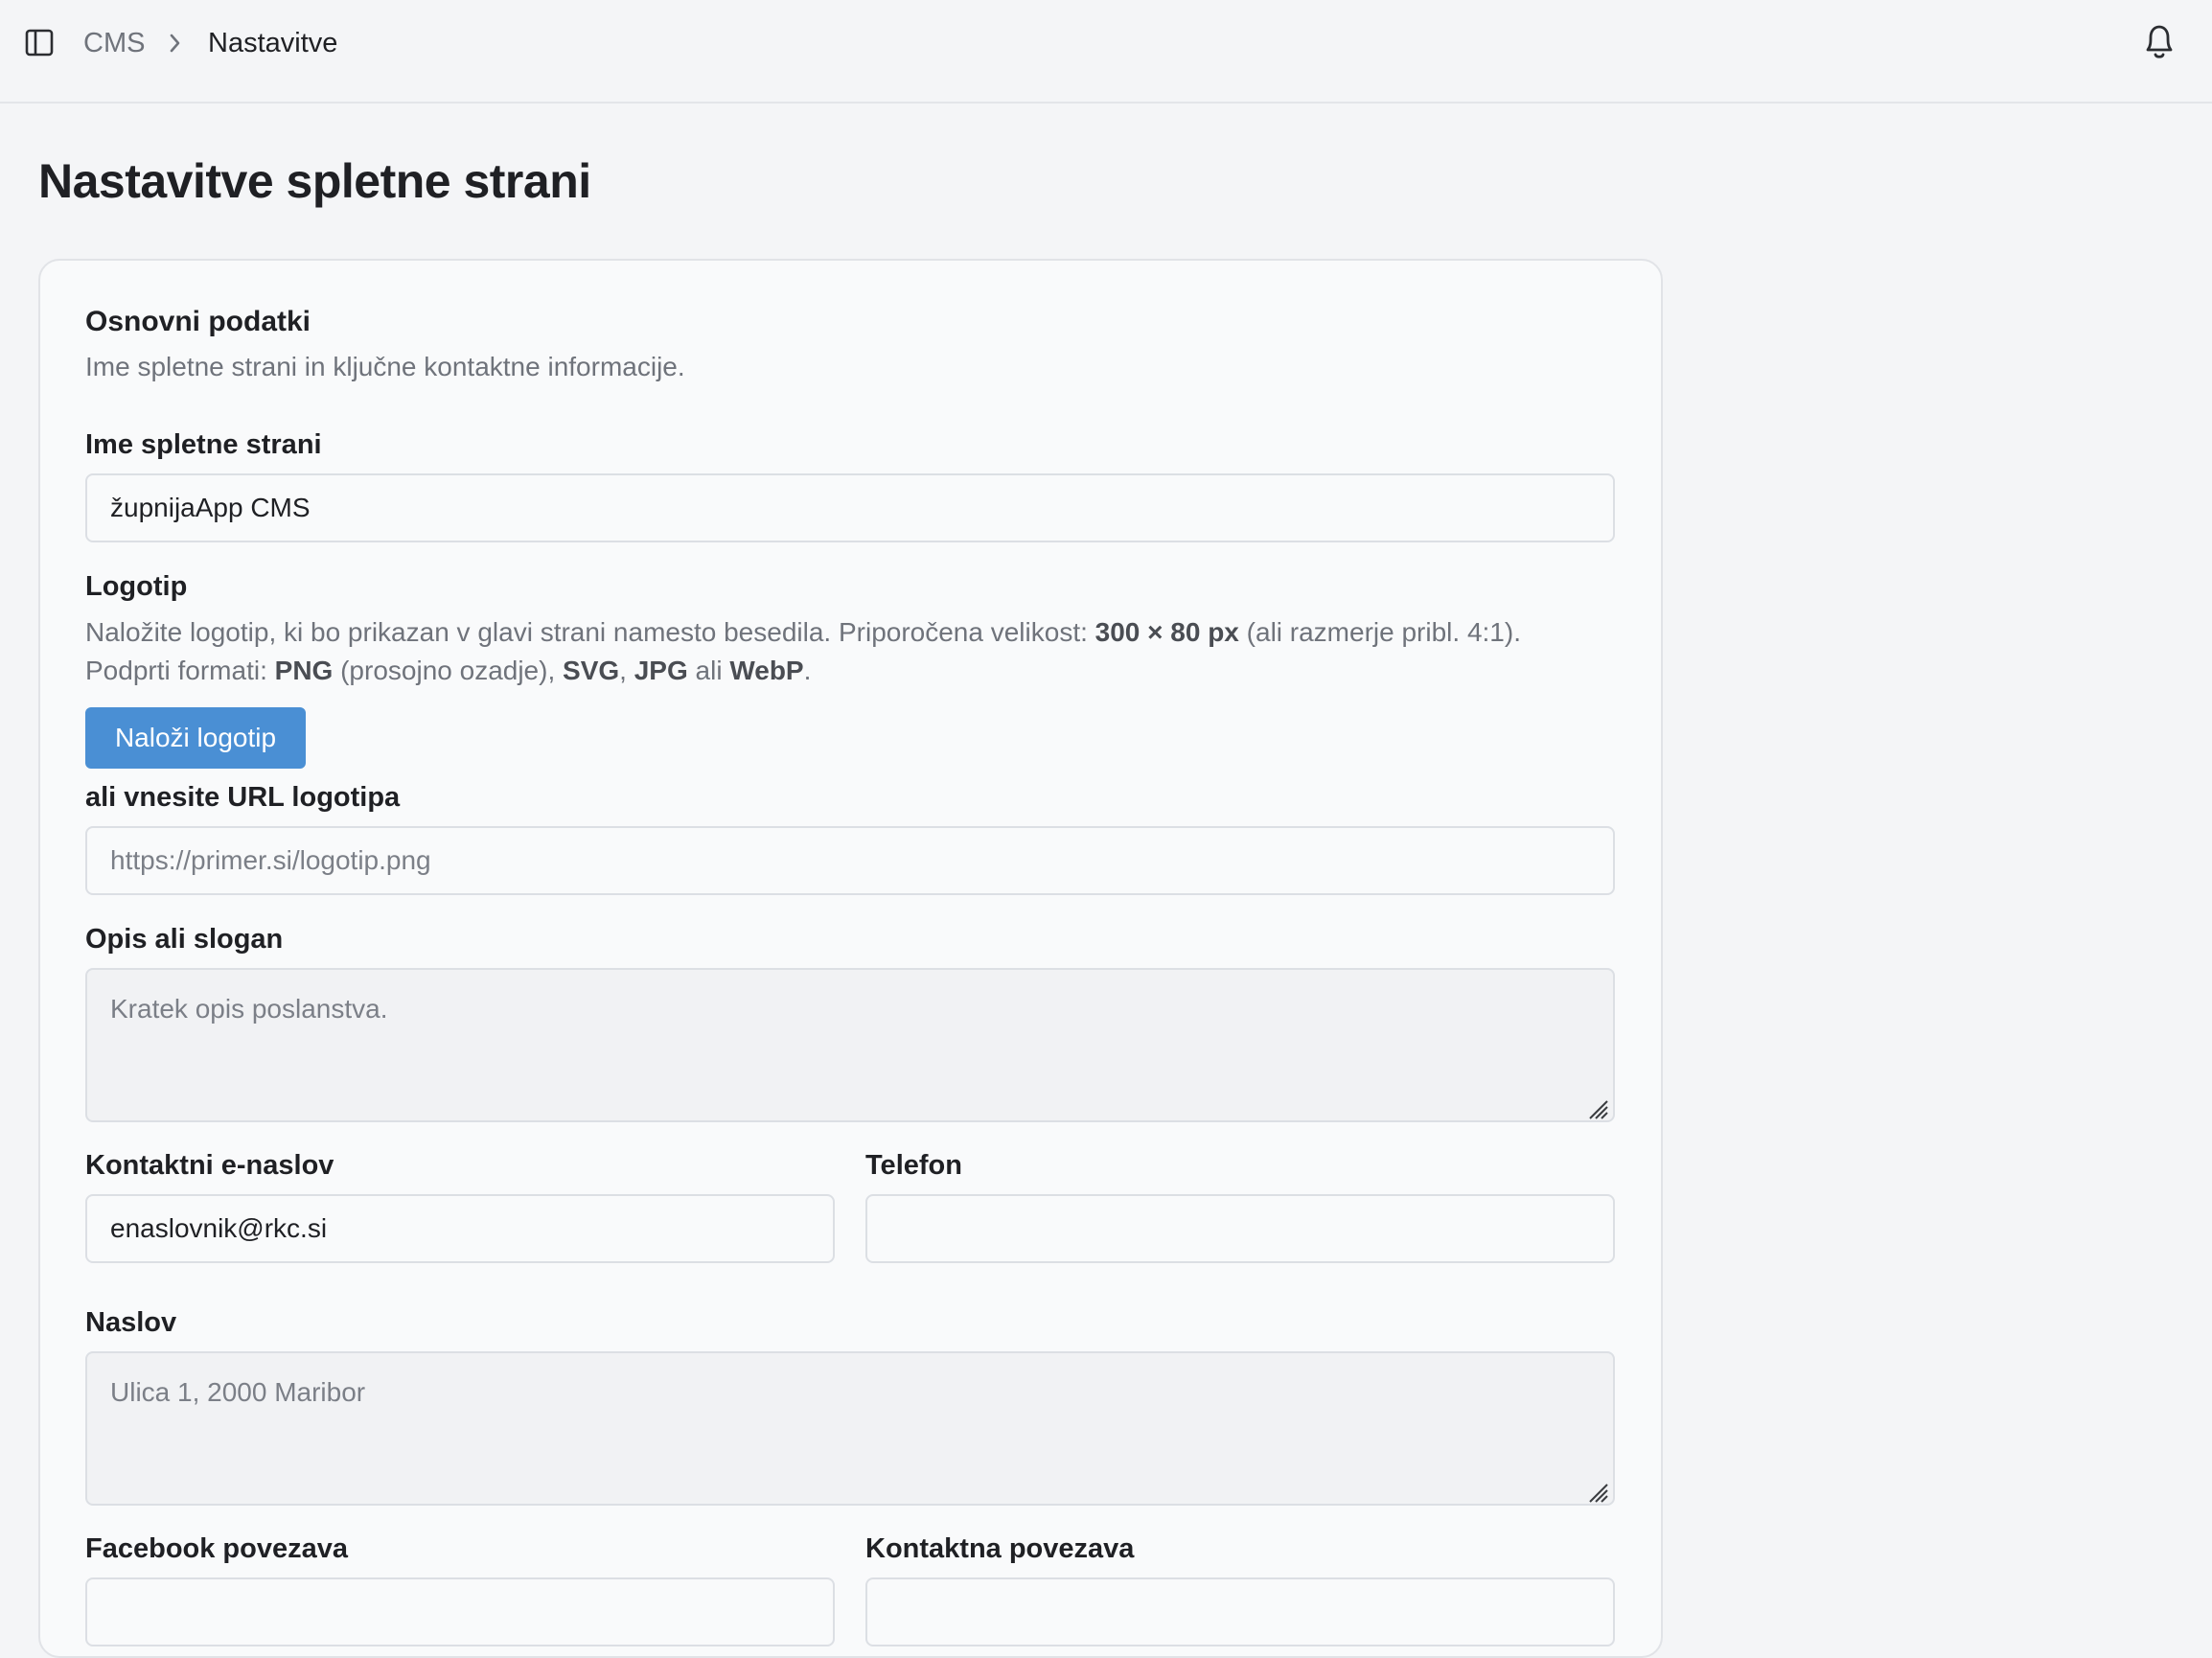  I want to click on top-bar: CMS Nastavitve, so click(1106, 52).